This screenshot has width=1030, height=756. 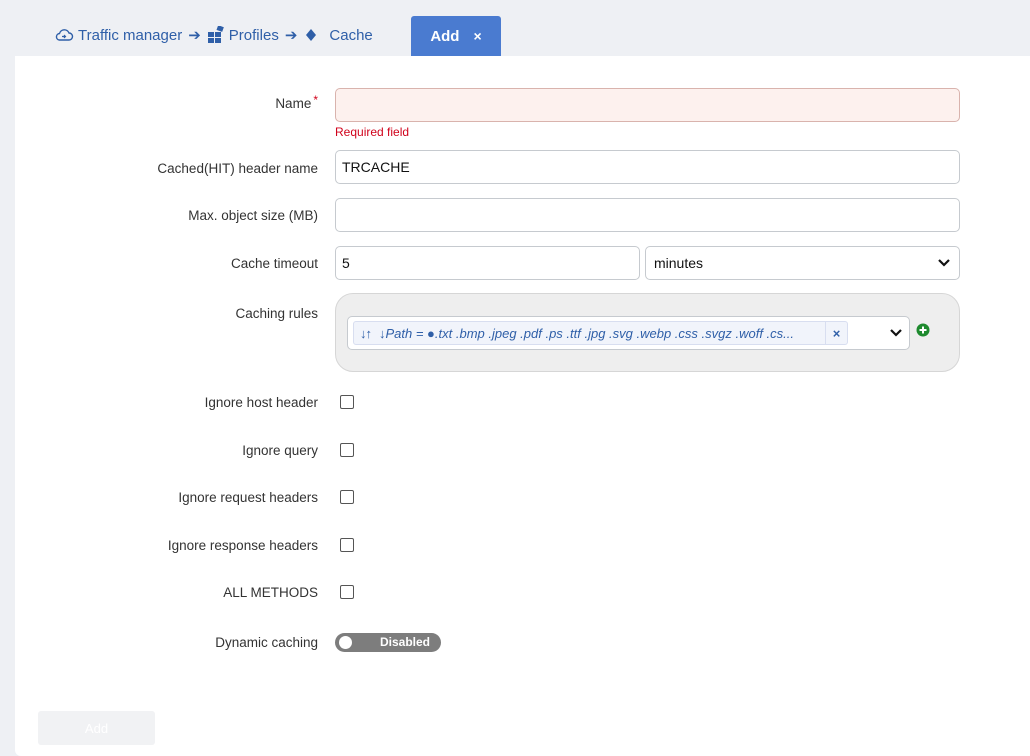 I want to click on required-mark: *, so click(x=315, y=100).